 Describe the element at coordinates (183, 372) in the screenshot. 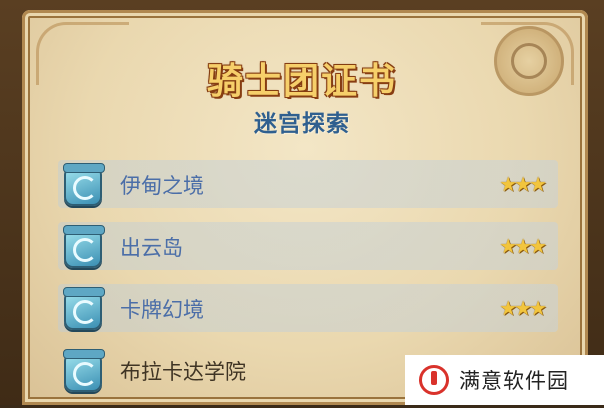

I see `maze-name: 布拉卡达学院` at that location.